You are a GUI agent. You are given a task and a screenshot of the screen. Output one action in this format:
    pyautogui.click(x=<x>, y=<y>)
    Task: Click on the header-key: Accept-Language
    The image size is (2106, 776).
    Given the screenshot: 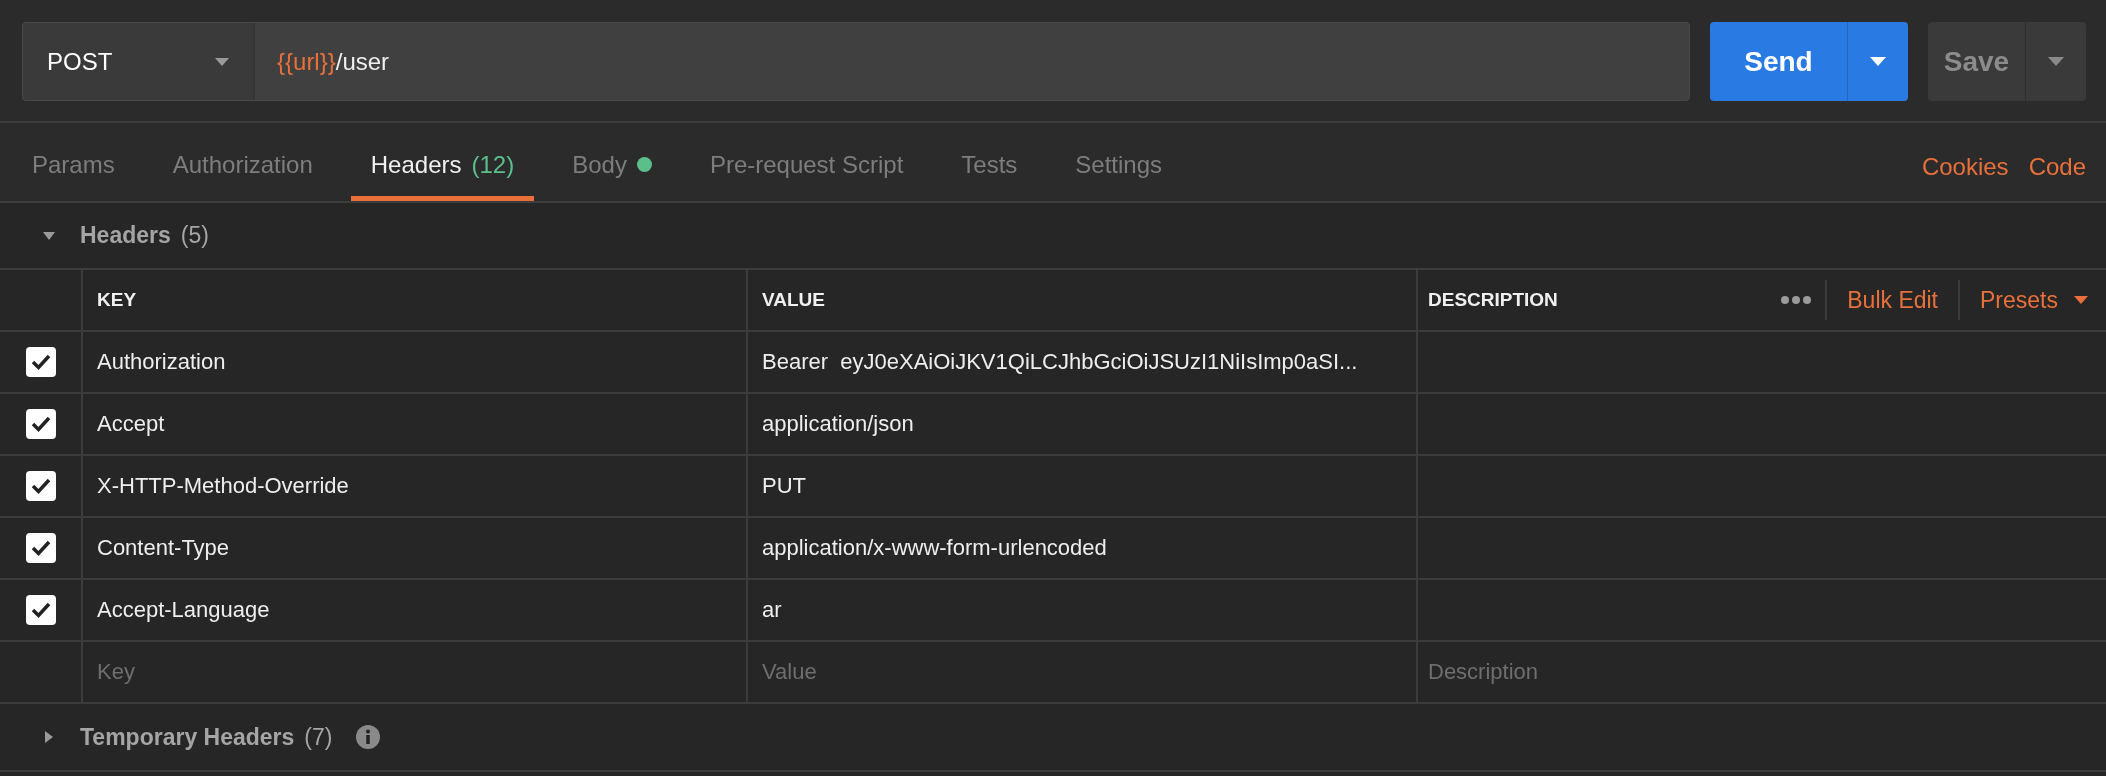 What is the action you would take?
    pyautogui.click(x=183, y=610)
    